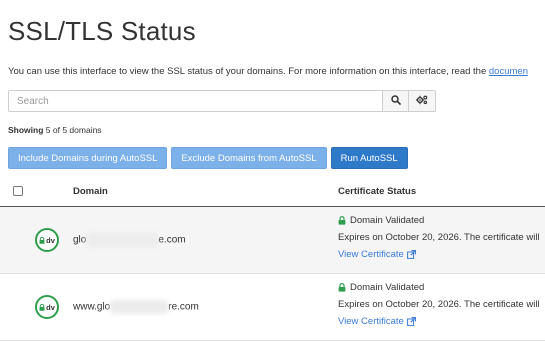 Image resolution: width=545 pixels, height=341 pixels. What do you see at coordinates (195, 101) in the screenshot?
I see `search-input` at bounding box center [195, 101].